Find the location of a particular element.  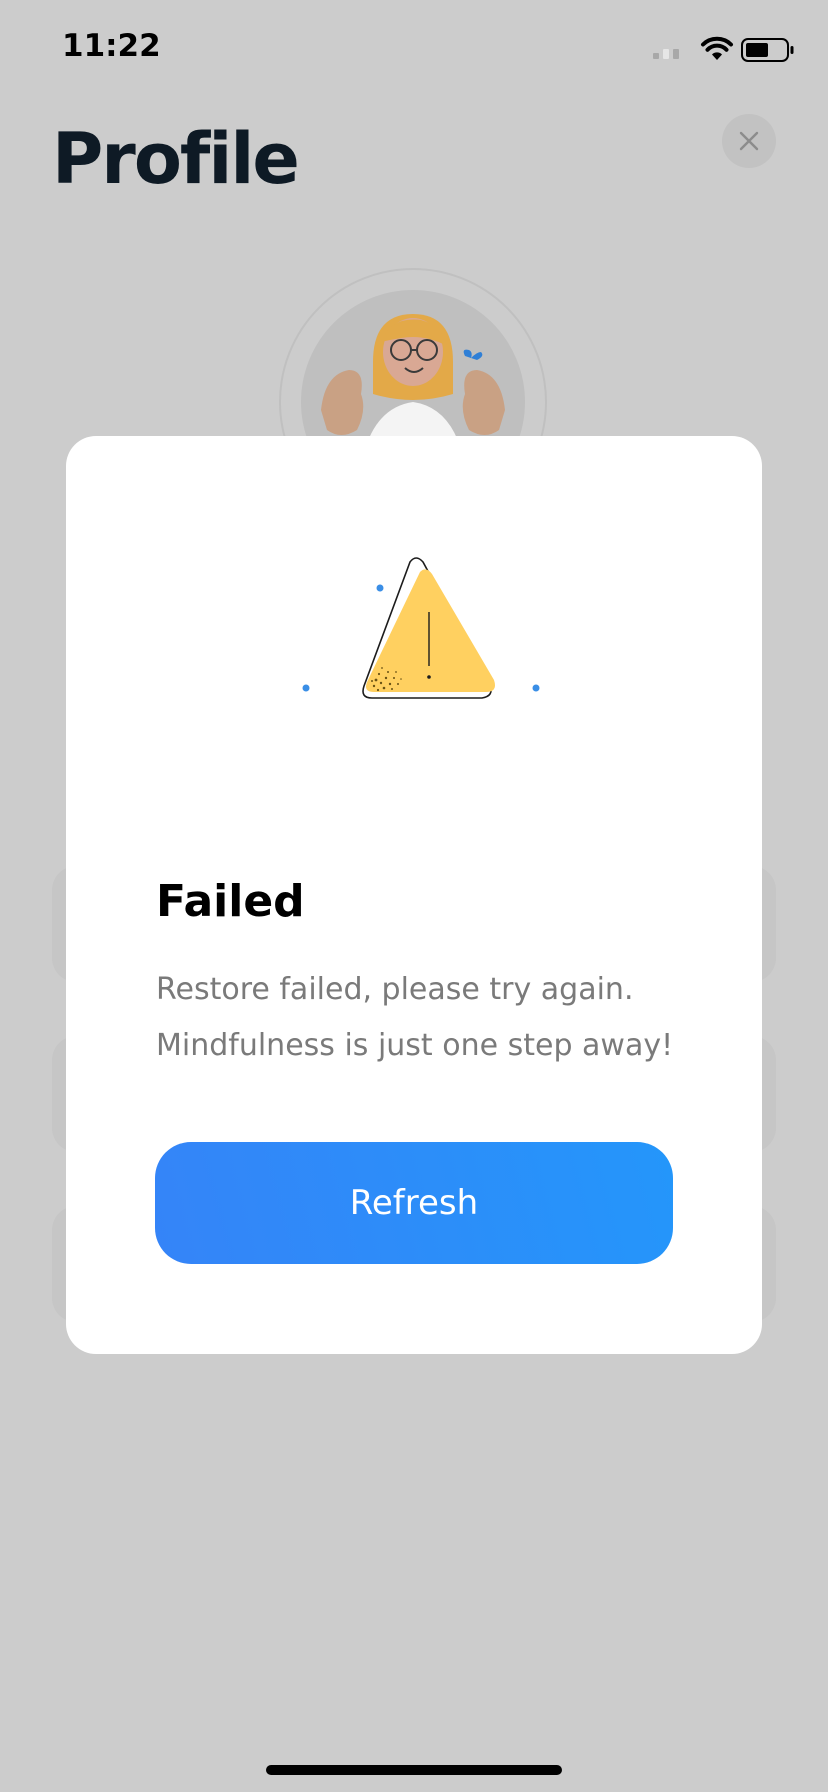

page-title: Profile is located at coordinates (176, 159).